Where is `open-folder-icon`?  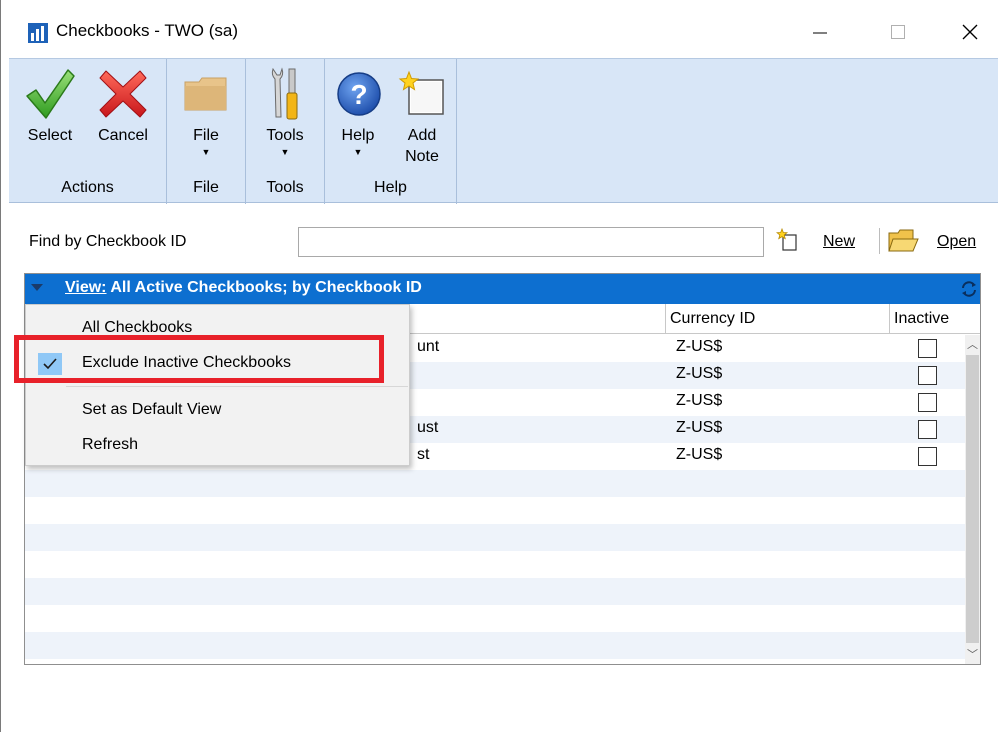 open-folder-icon is located at coordinates (903, 241).